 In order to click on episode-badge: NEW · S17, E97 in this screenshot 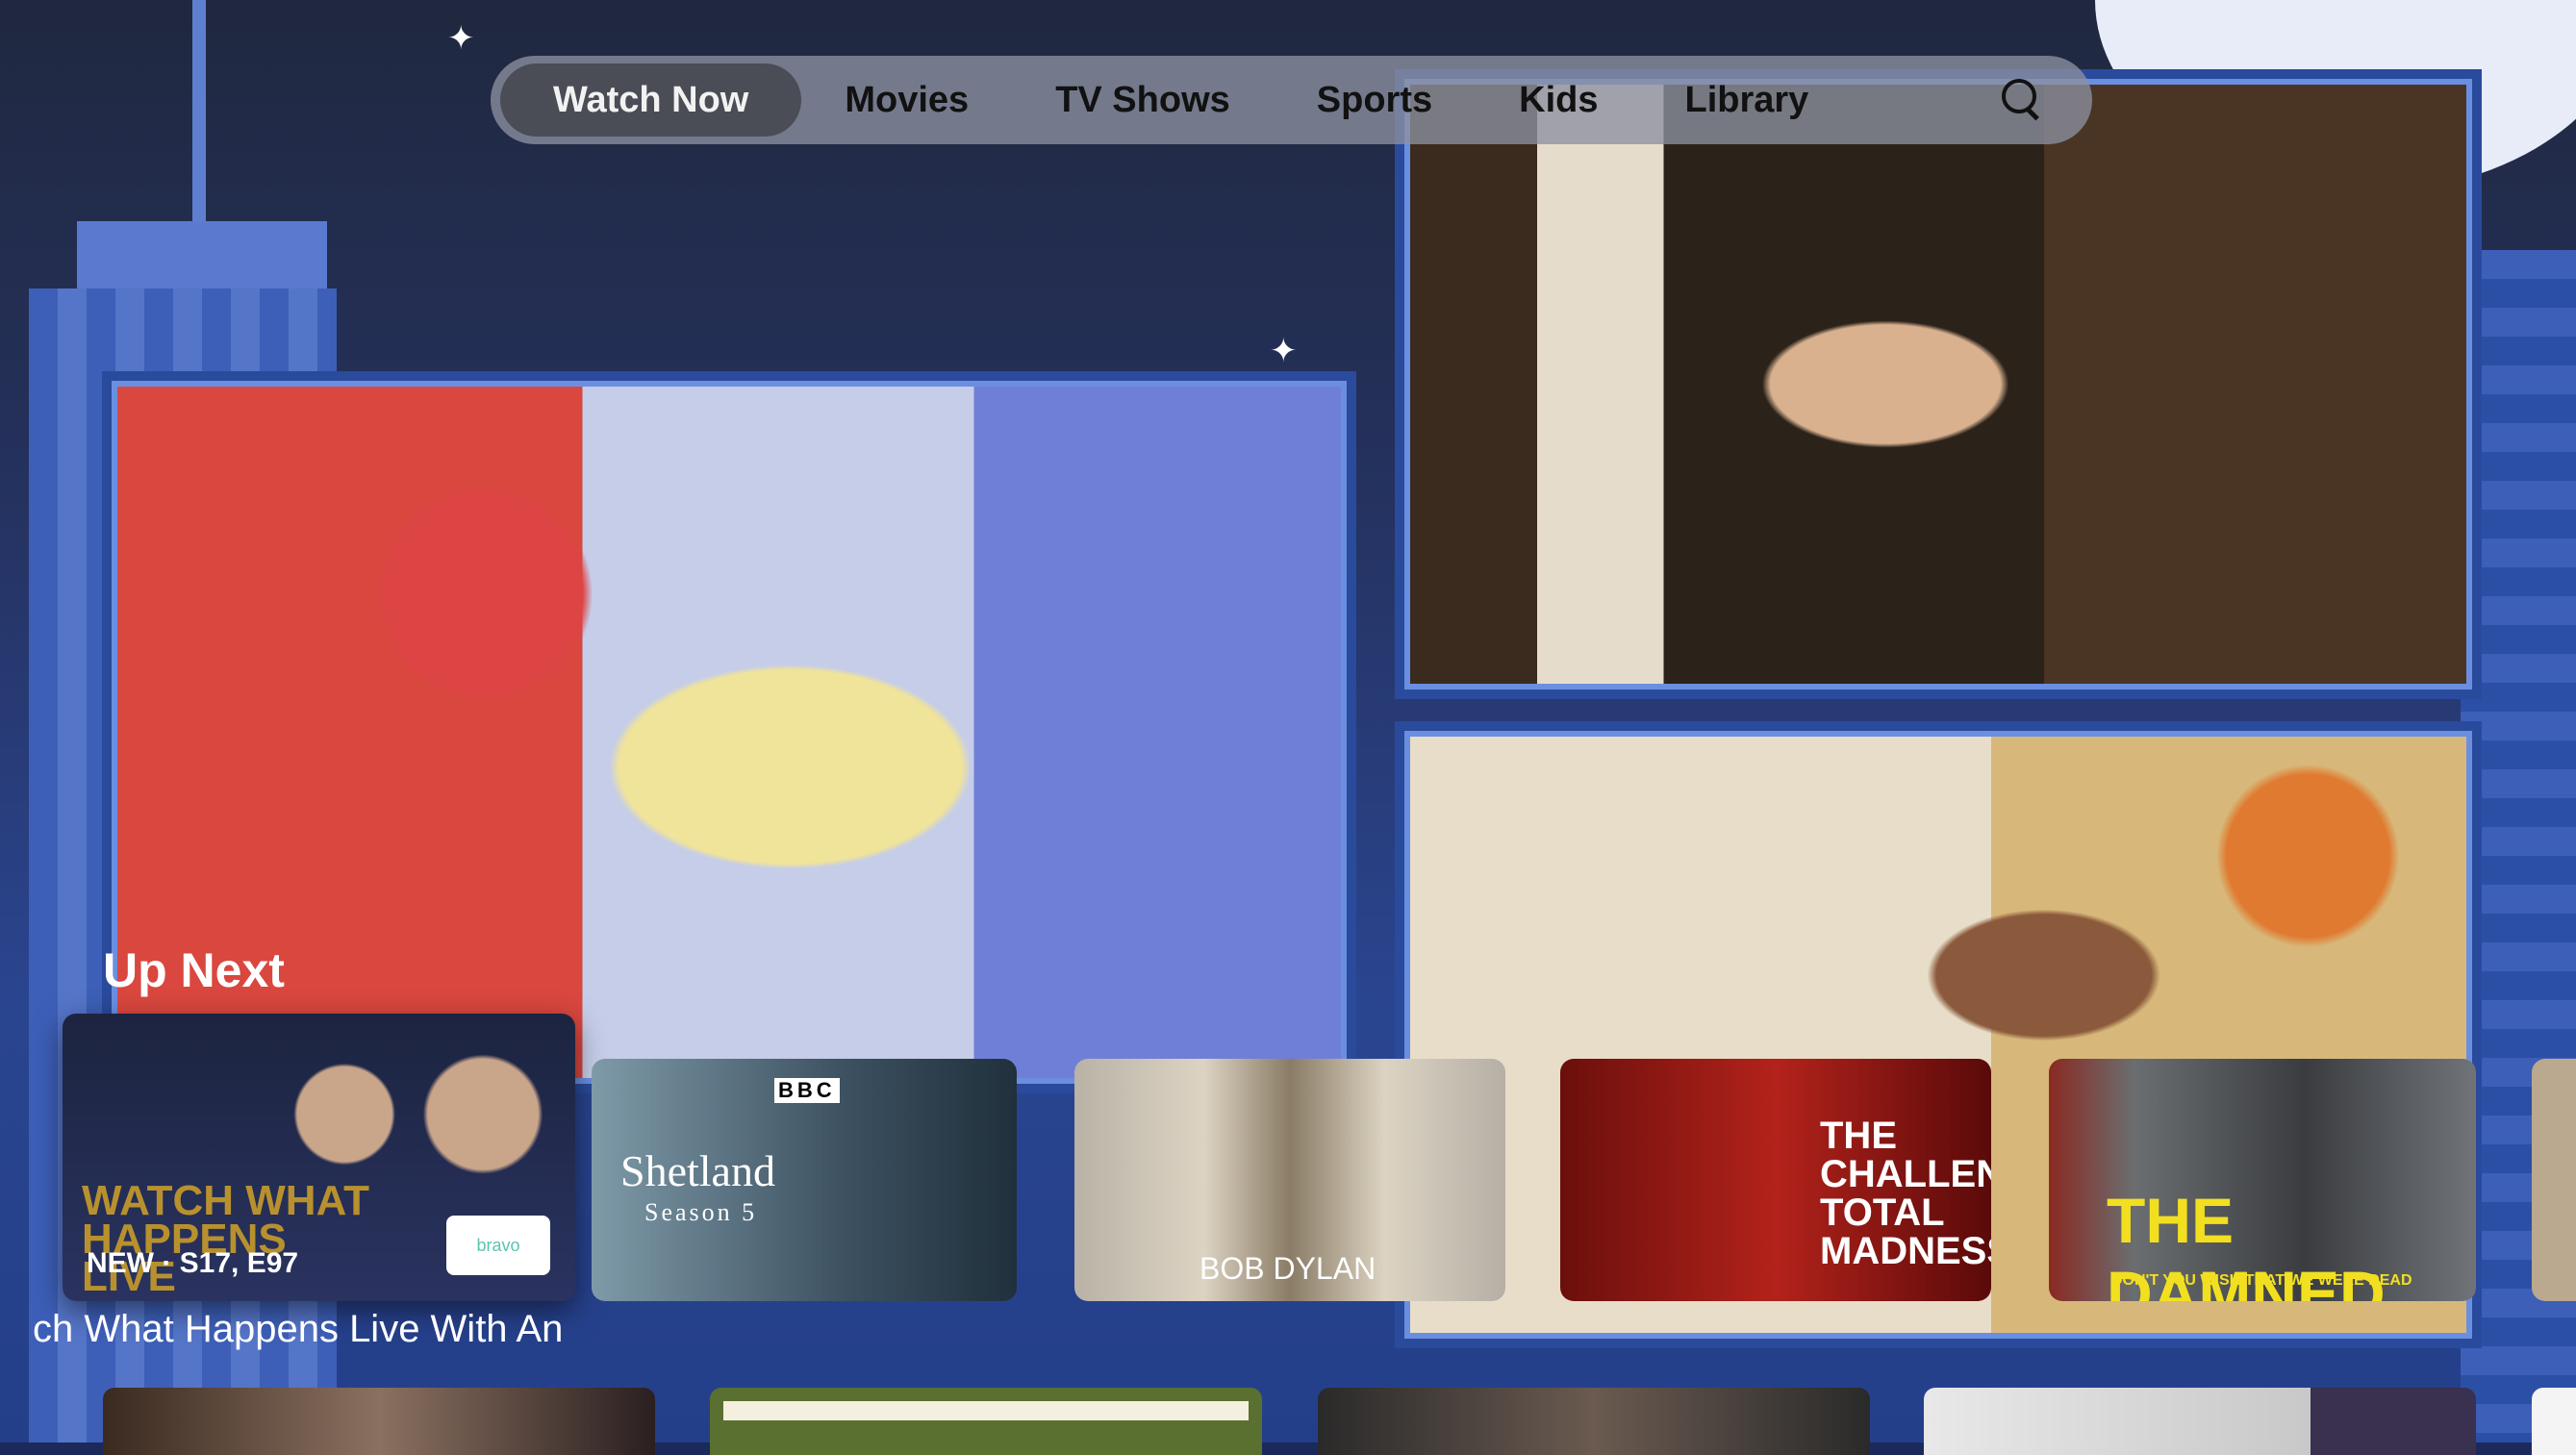, I will do `click(193, 1263)`.